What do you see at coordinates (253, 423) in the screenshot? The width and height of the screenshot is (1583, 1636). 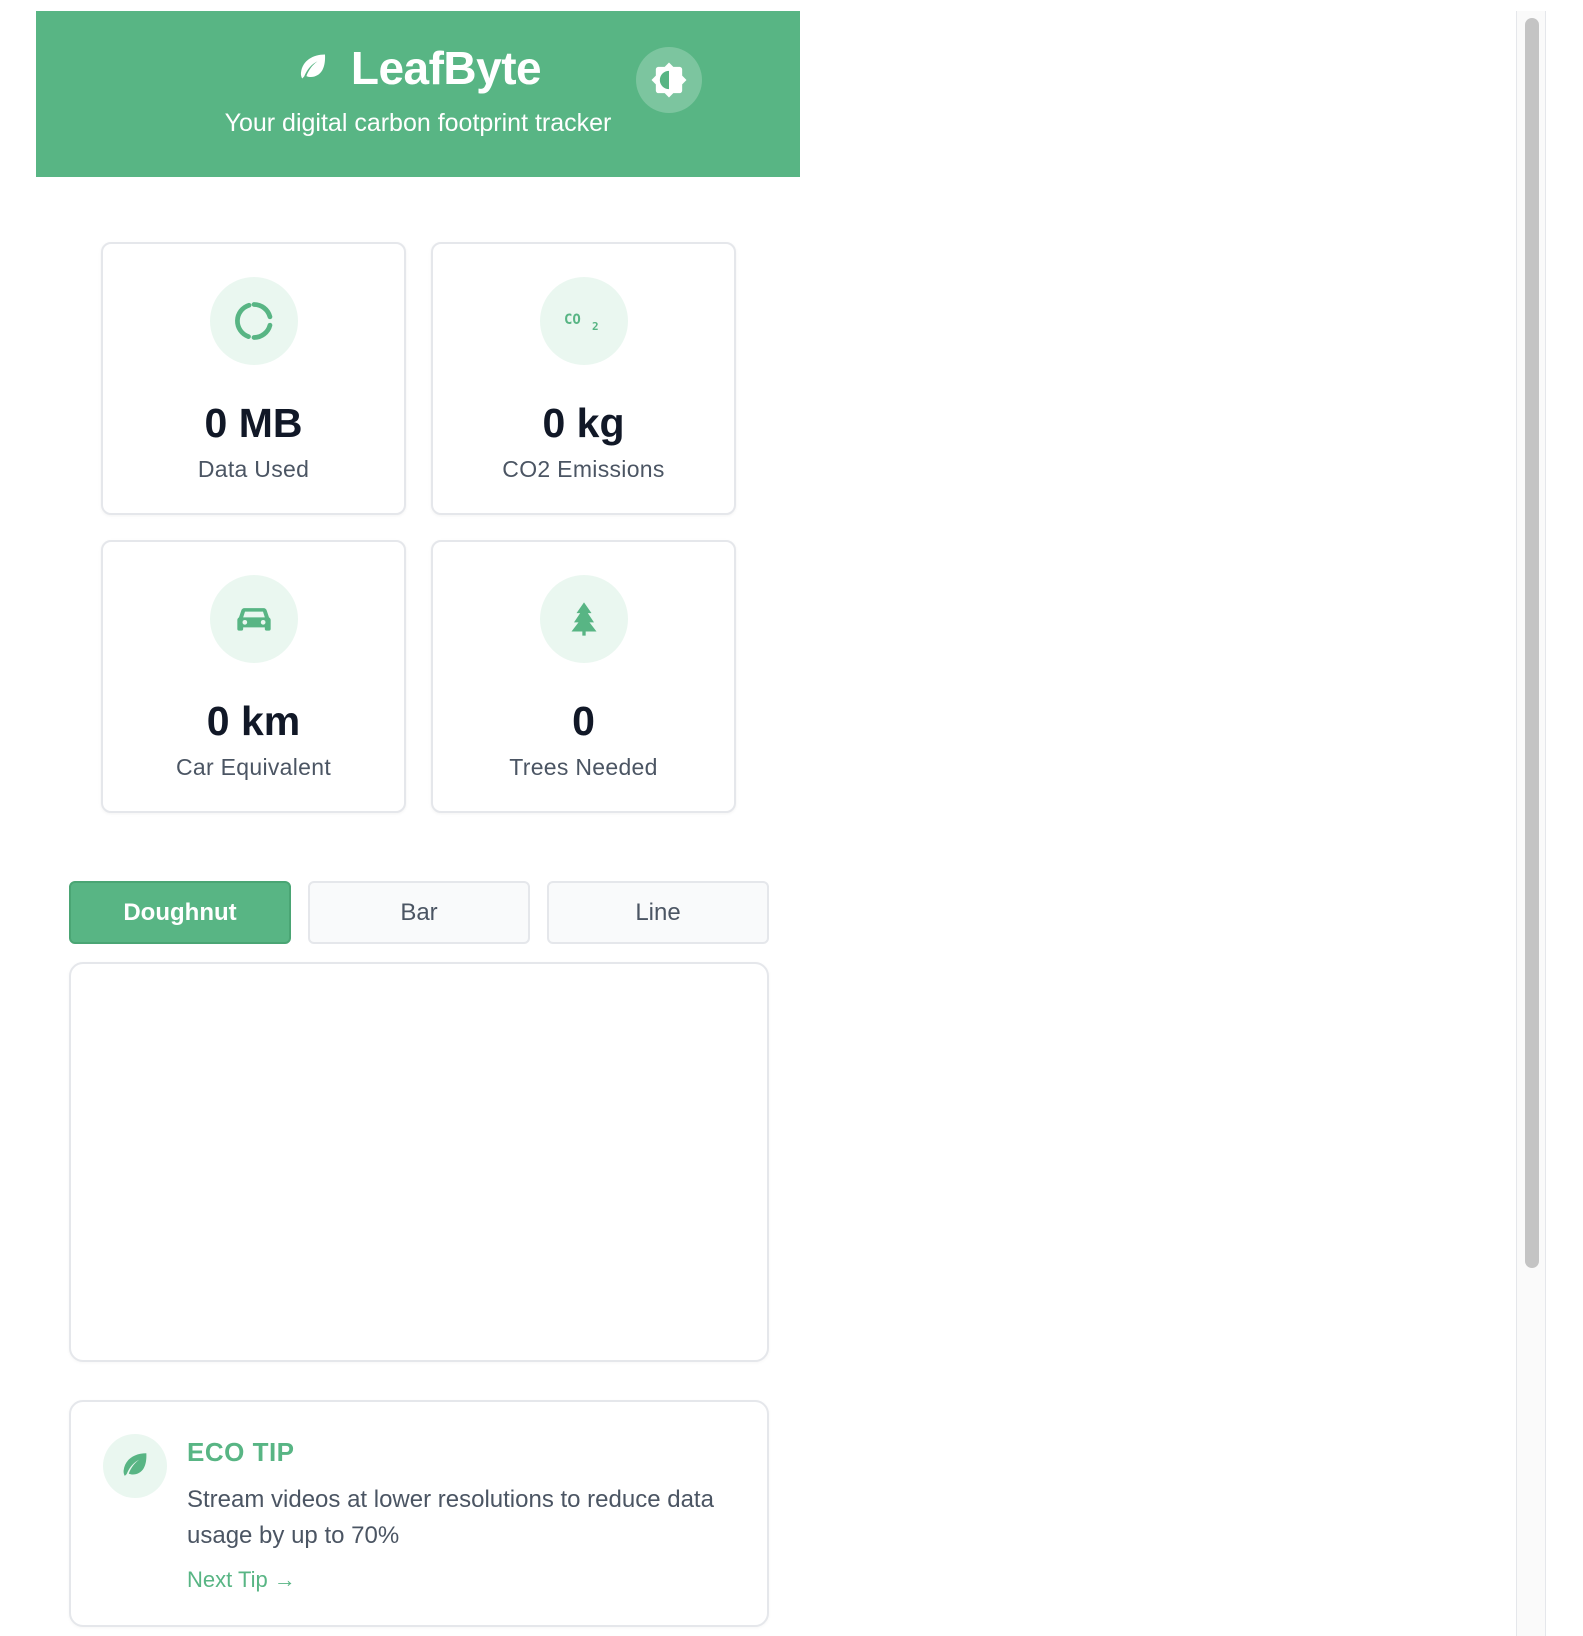 I see `stat-value: 0 MB` at bounding box center [253, 423].